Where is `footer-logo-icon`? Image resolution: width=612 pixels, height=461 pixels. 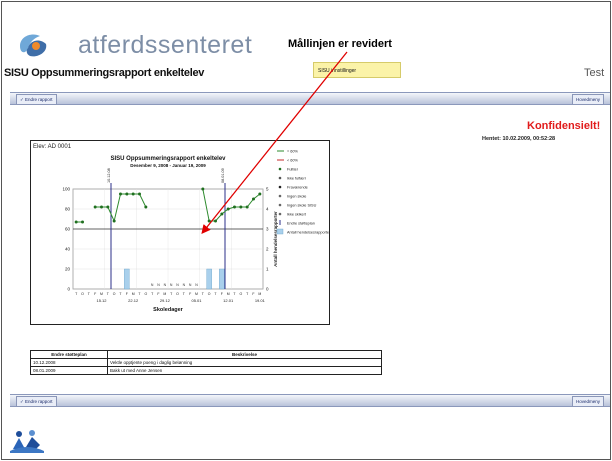
footer-logo-icon is located at coordinates (27, 440).